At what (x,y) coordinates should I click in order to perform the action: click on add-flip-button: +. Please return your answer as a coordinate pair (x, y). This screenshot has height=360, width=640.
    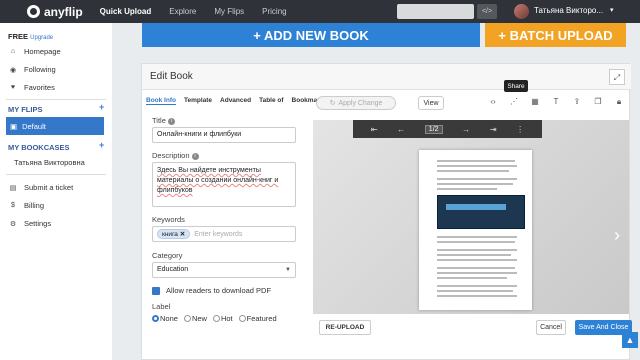
    Looking at the image, I should click on (101, 107).